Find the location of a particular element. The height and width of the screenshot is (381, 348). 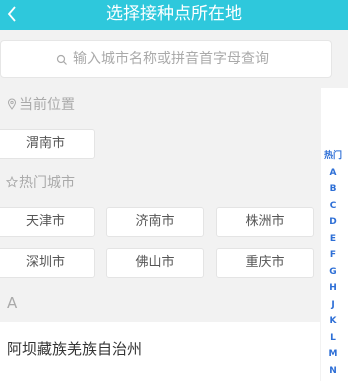

index-item-k: K is located at coordinates (333, 321).